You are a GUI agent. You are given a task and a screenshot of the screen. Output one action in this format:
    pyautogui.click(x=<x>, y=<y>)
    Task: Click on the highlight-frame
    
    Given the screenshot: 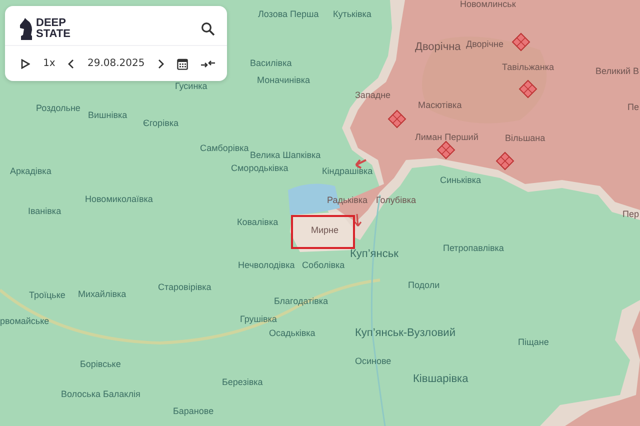 What is the action you would take?
    pyautogui.click(x=323, y=232)
    